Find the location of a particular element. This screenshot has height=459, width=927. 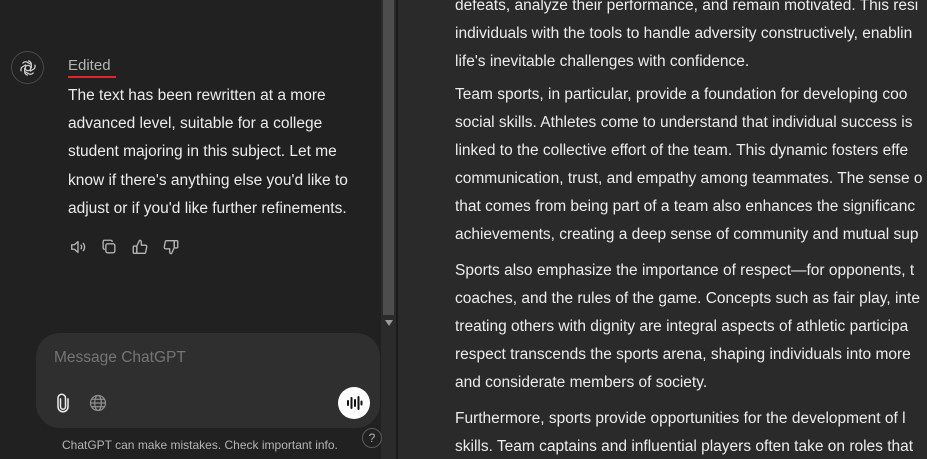

message-line: The text has been rewritten at a more is located at coordinates (197, 95).